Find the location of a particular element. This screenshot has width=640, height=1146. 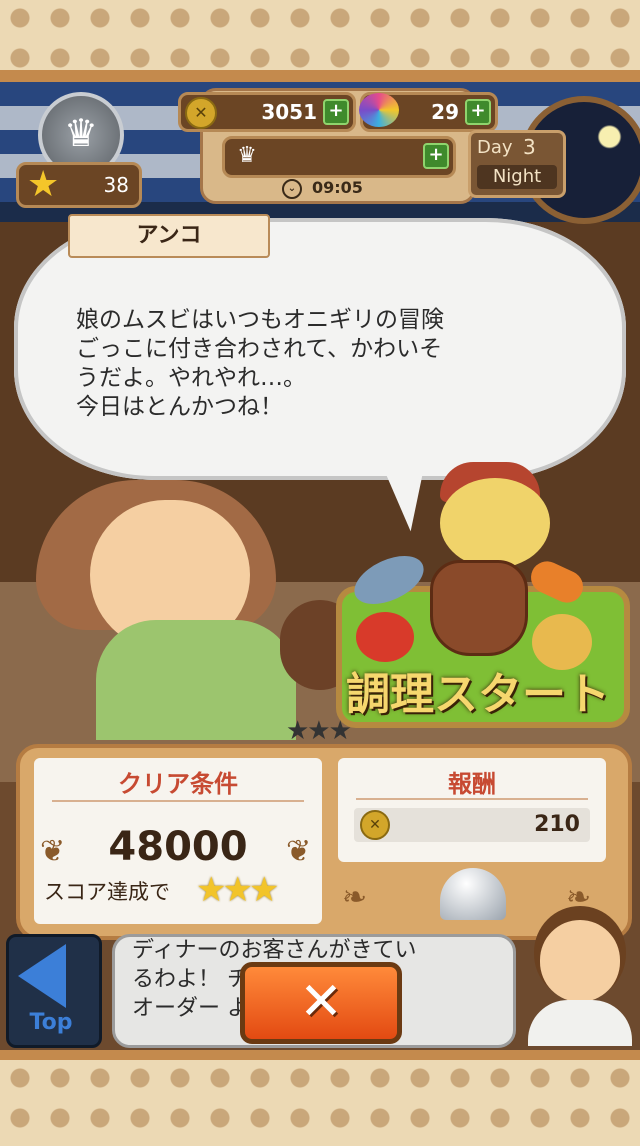

cook-start-label: 調理スタート is located at coordinates (478, 690).